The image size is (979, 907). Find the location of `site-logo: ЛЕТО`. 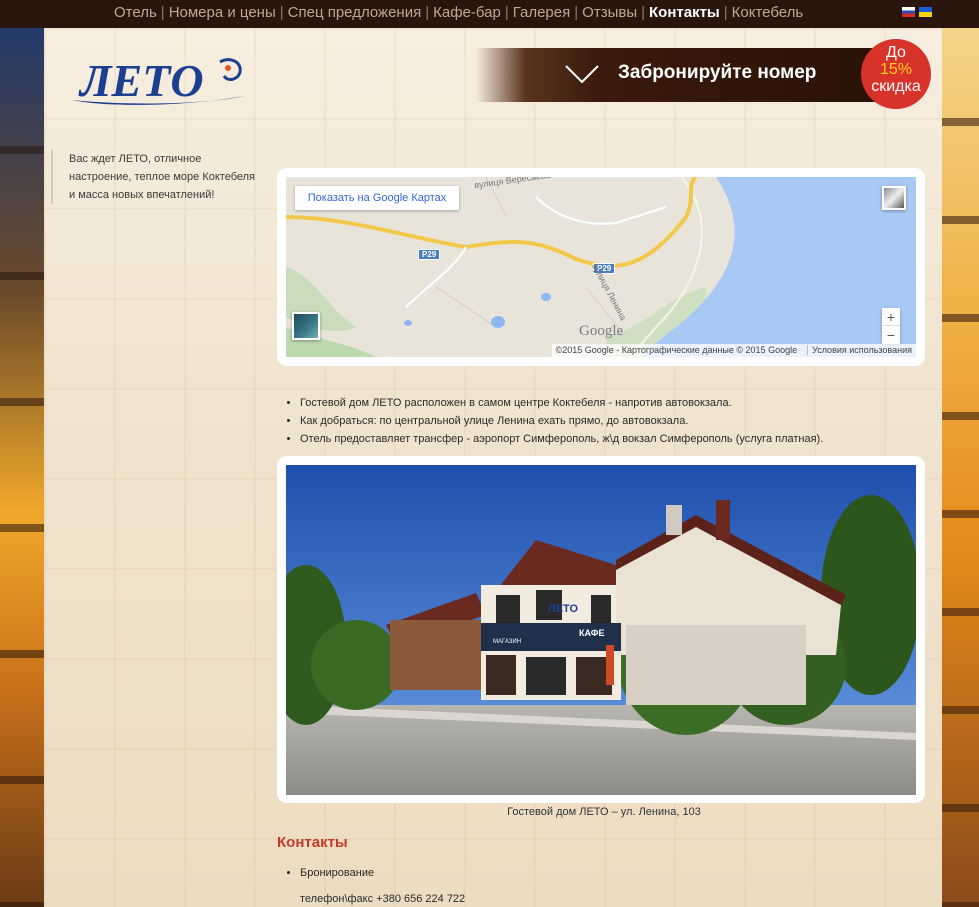

site-logo: ЛЕТО is located at coordinates (158, 78).